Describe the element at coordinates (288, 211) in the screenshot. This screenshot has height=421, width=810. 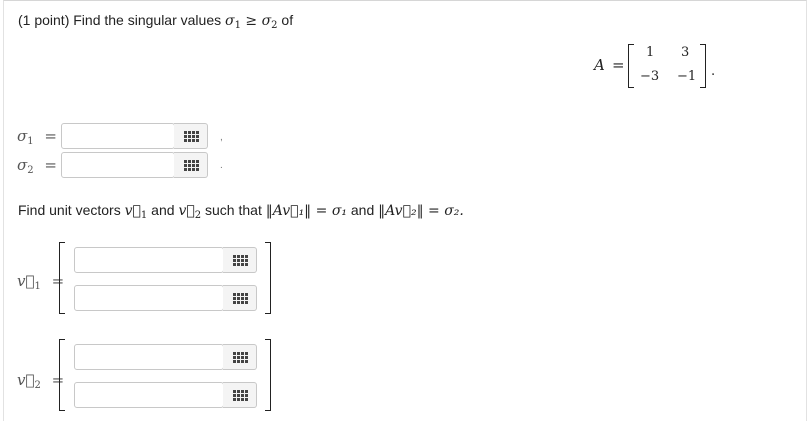
I see `vq-norm1: ‖Av⃗₁‖` at that location.